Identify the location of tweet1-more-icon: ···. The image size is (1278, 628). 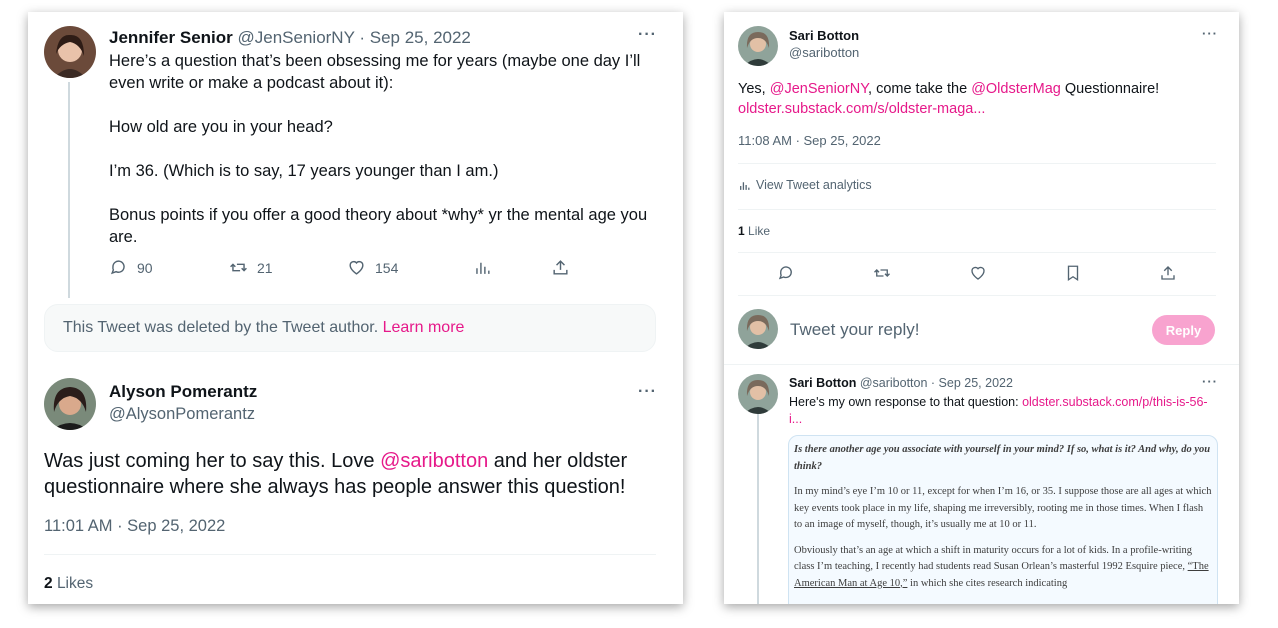
(647, 35).